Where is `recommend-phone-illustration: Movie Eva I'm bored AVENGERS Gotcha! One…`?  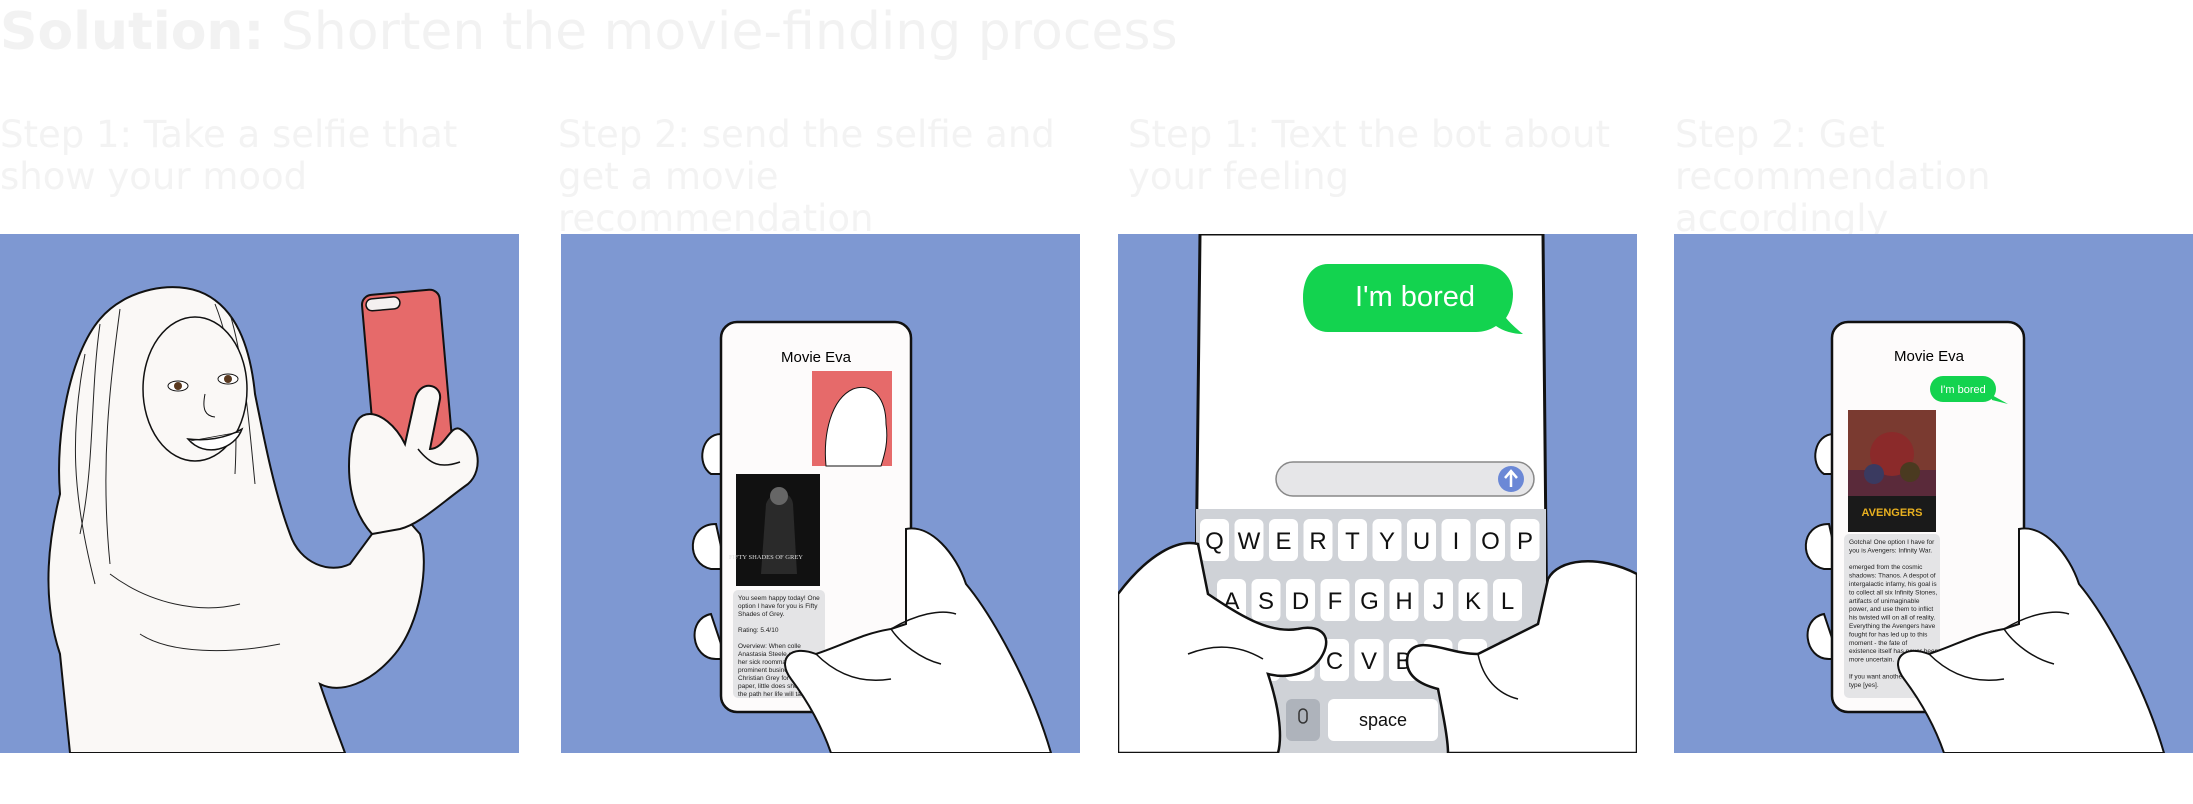
recommend-phone-illustration: Movie Eva I'm bored AVENGERS Gotcha! One… is located at coordinates (1985, 536).